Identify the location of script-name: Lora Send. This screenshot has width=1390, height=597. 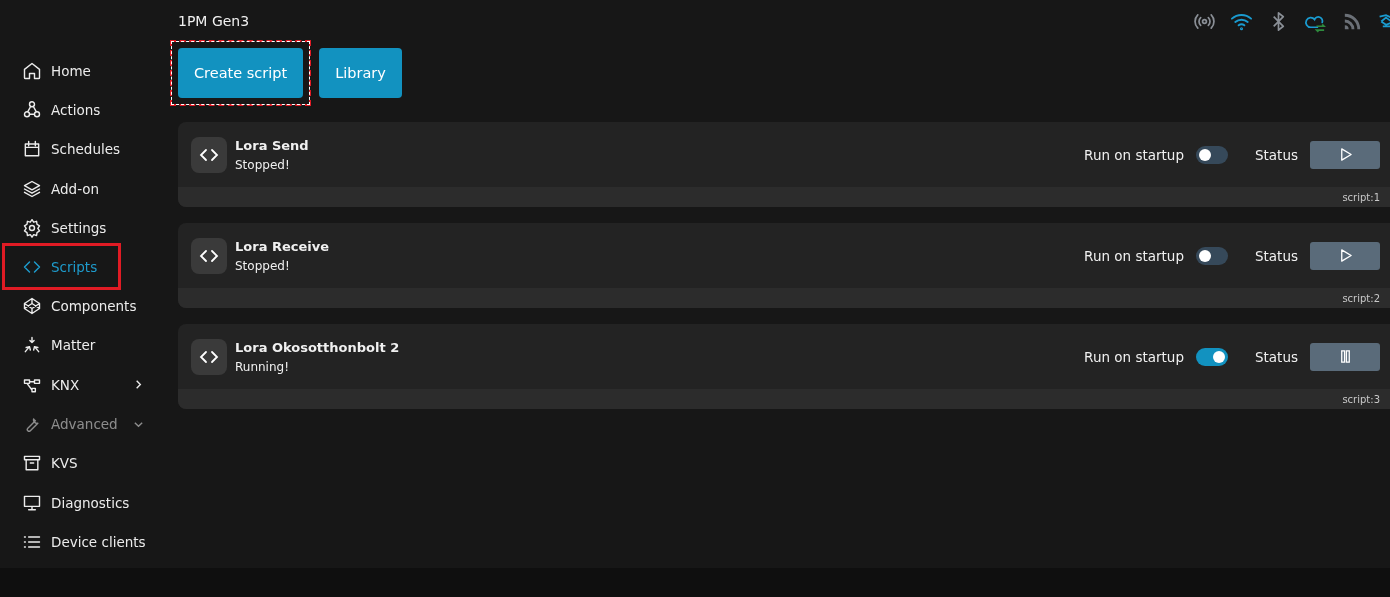
(272, 145).